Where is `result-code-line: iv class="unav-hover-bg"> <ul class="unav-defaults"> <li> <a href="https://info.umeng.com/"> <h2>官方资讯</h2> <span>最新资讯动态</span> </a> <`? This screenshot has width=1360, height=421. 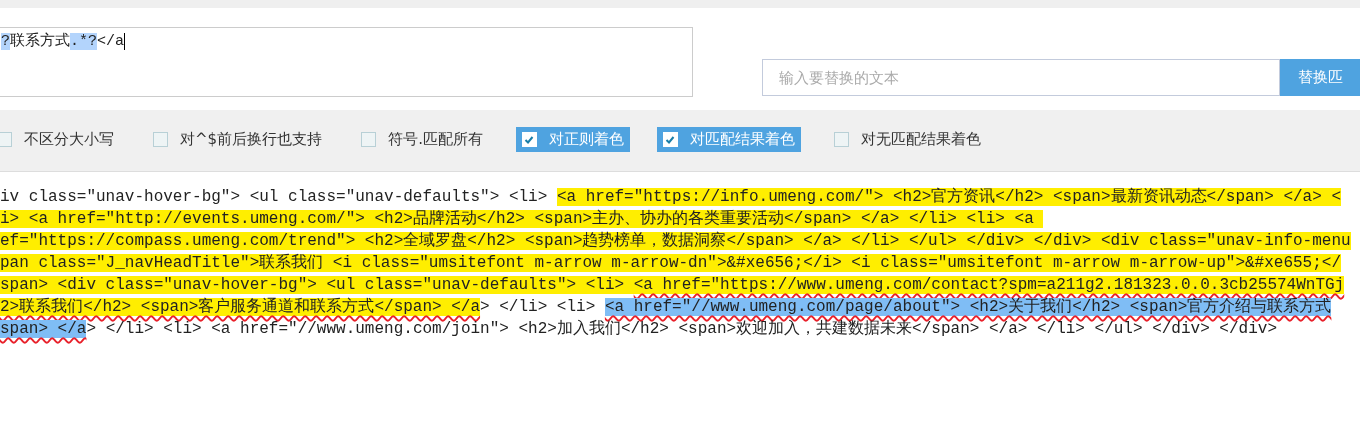 result-code-line: iv class="unav-hover-bg"> <ul class="unav-defaults"> <li> <a href="https://info.umeng.com/"> <h2>官方资讯</h2> <span>最新资讯动态</span> </a> < is located at coordinates (671, 197).